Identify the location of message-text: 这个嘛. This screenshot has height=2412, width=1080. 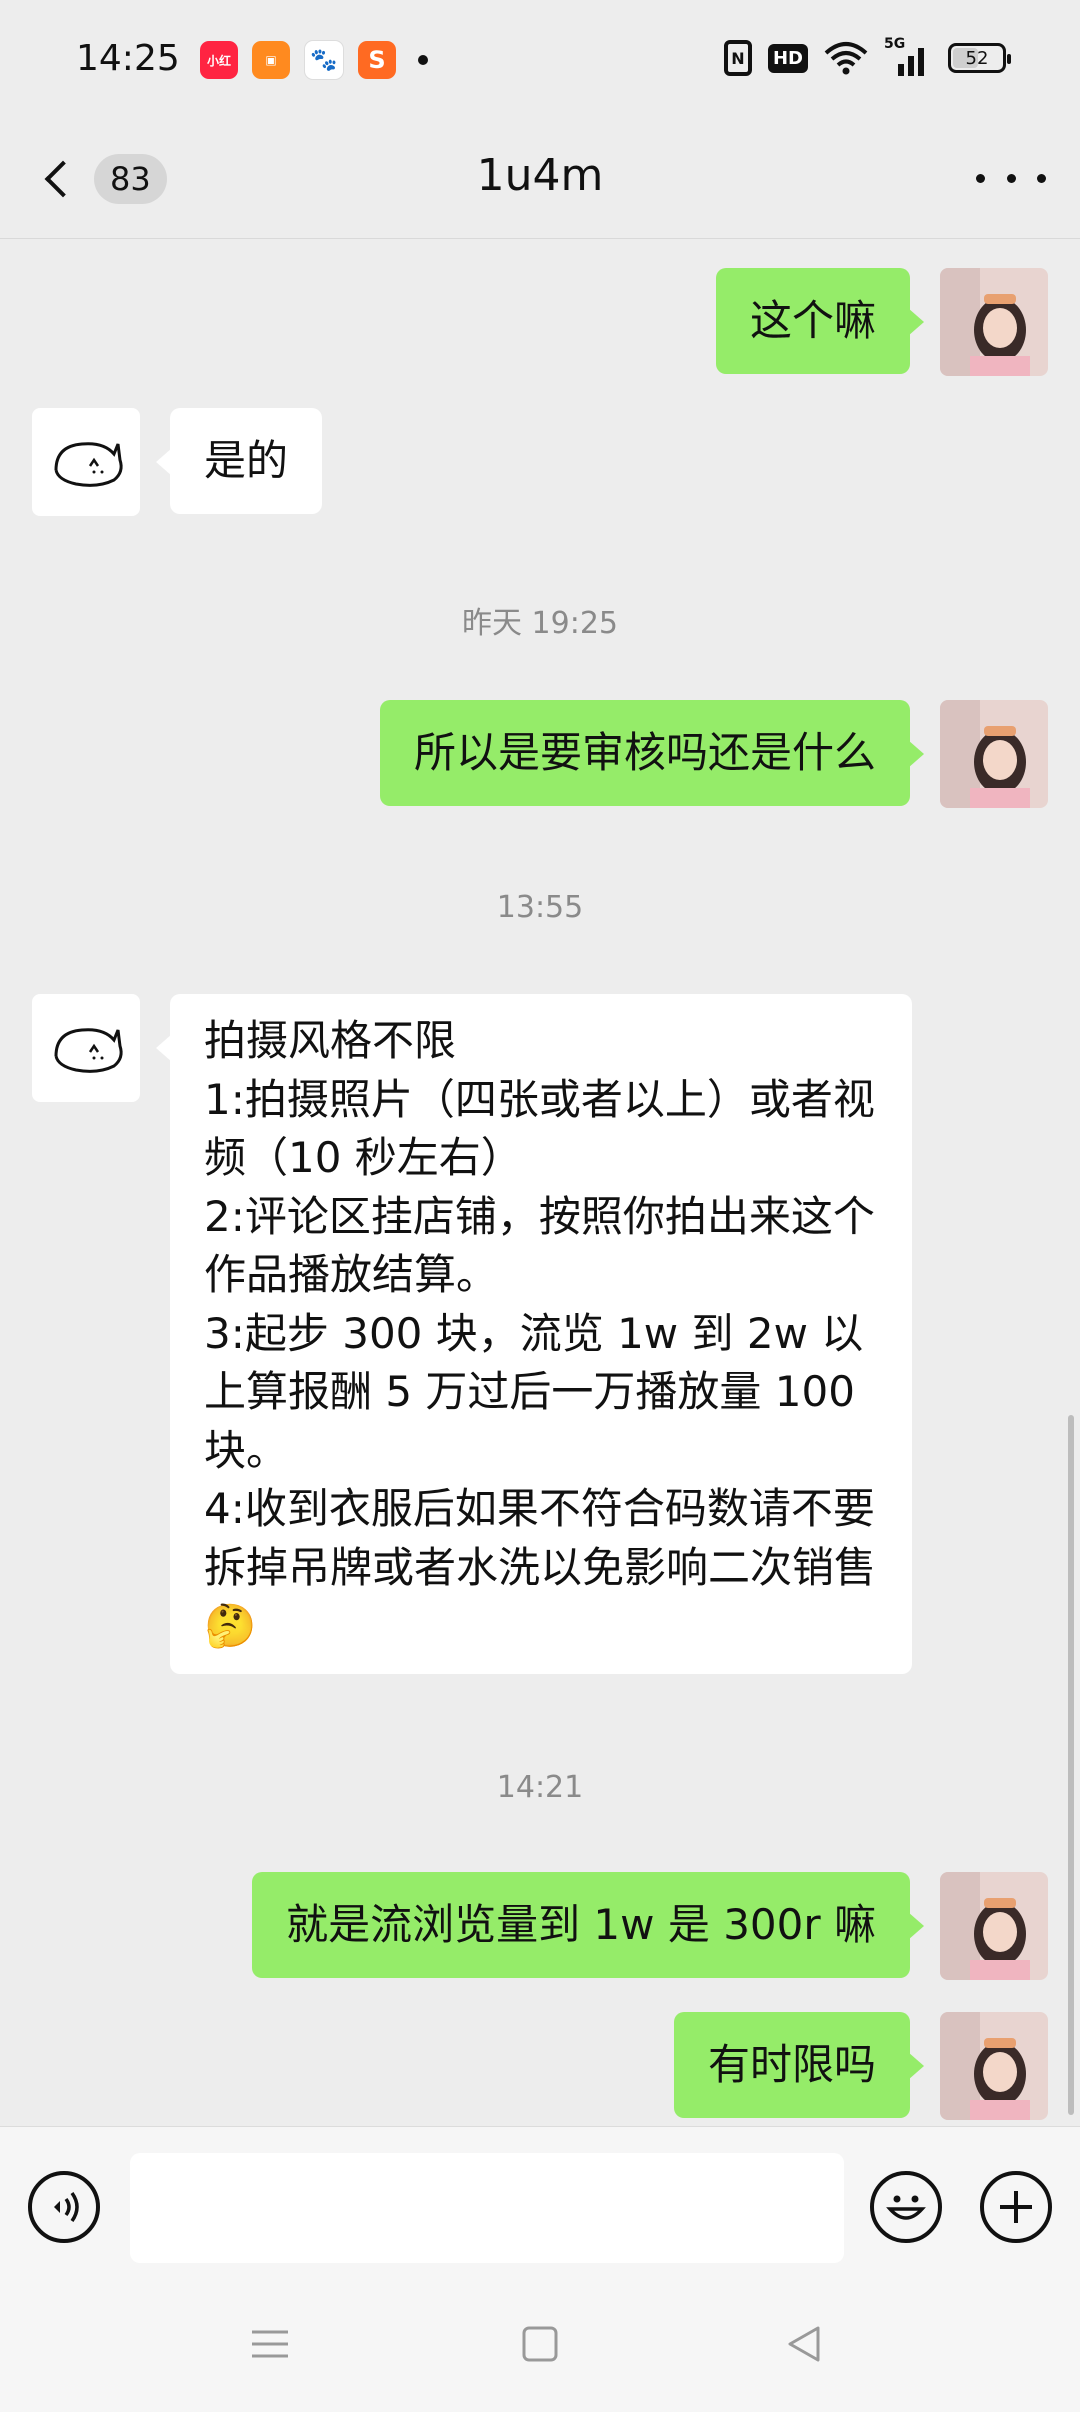
(812, 320).